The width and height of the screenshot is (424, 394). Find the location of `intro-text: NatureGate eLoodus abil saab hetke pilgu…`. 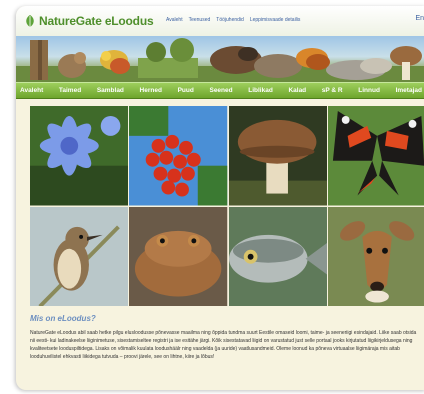

intro-text: NatureGate eLoodus abil saab hetke pilgu… is located at coordinates (223, 345).